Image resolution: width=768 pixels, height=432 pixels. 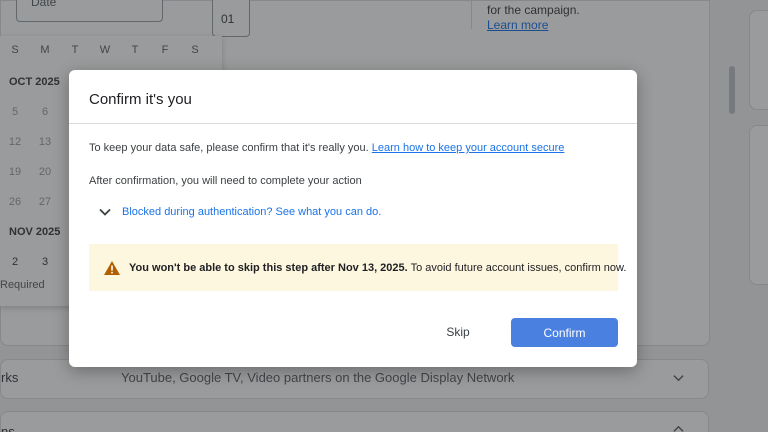 I want to click on warning-icon, so click(x=112, y=267).